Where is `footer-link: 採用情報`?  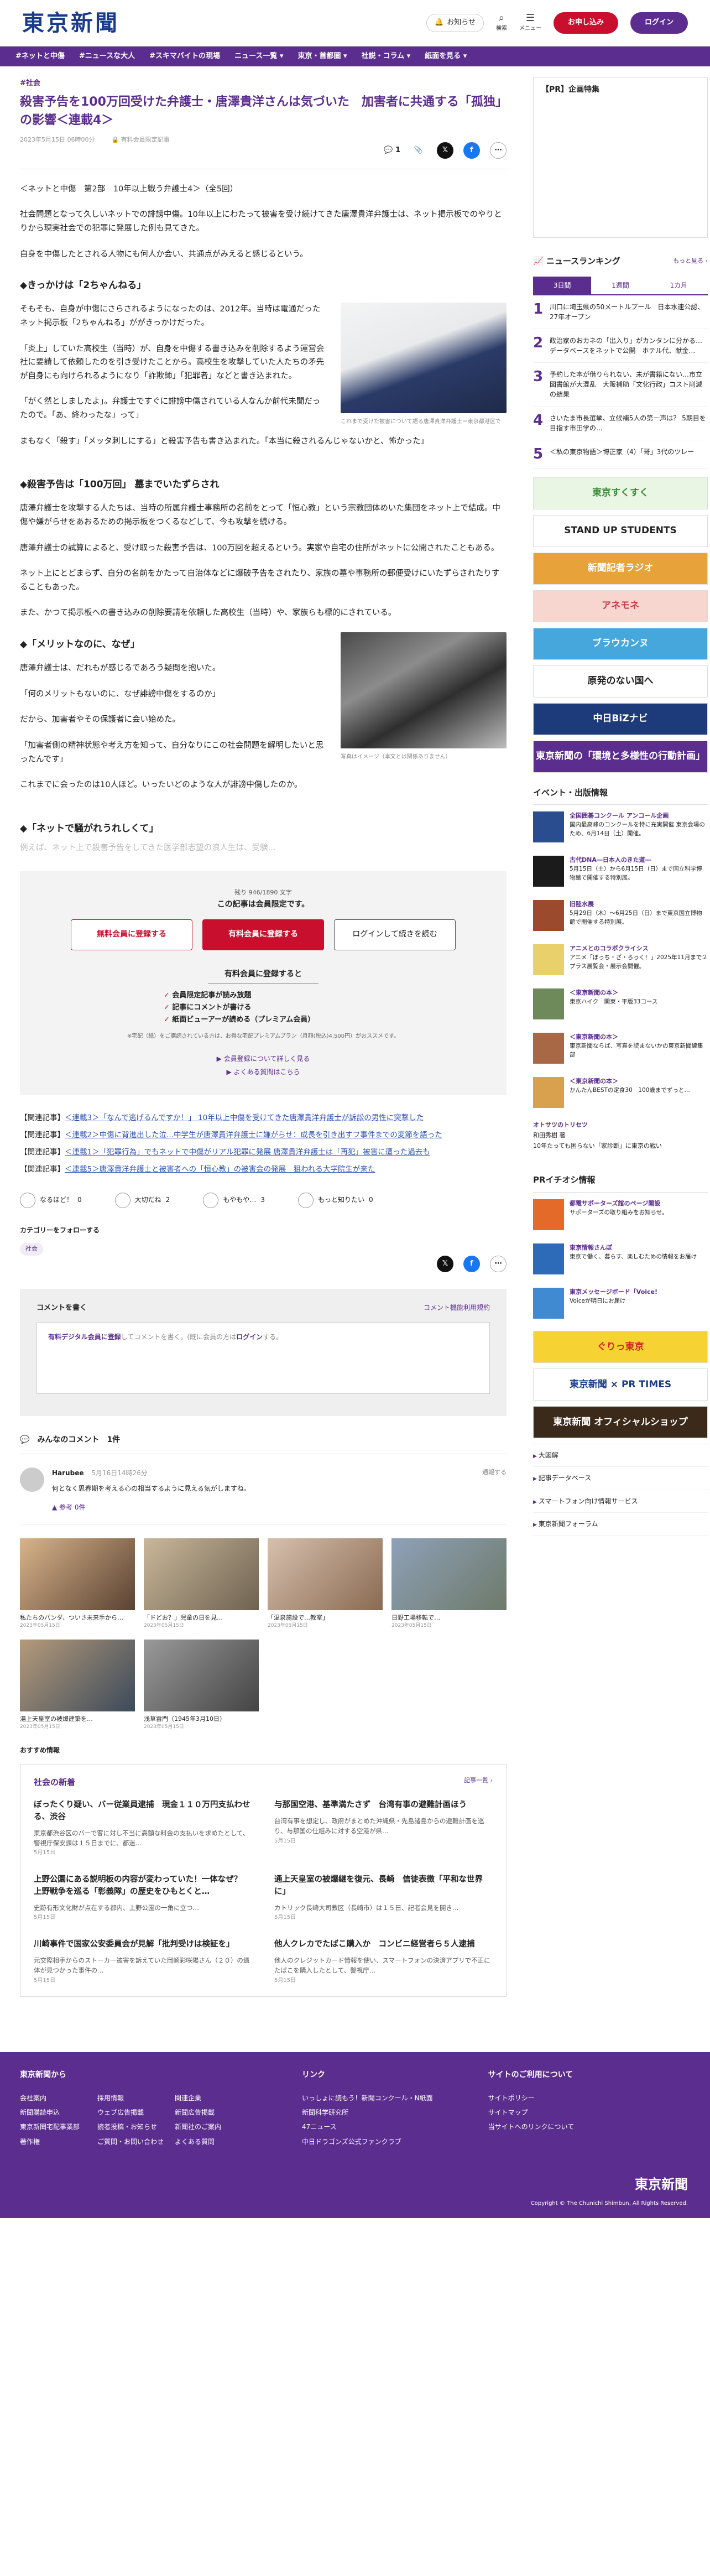 footer-link: 採用情報 is located at coordinates (133, 2098).